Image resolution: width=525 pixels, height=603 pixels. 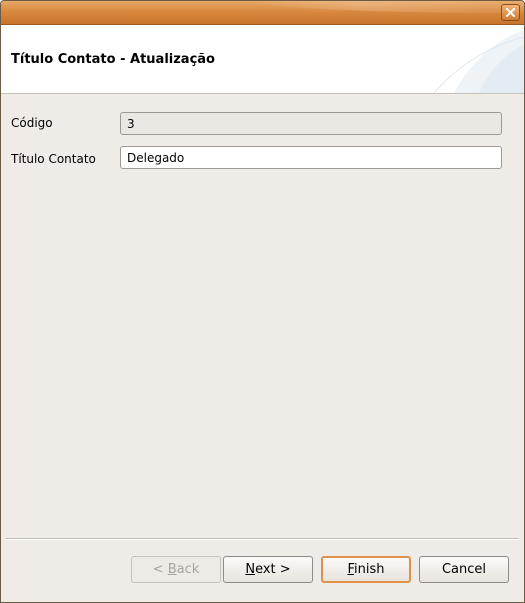 I want to click on finish-button-label: inish, so click(x=369, y=569).